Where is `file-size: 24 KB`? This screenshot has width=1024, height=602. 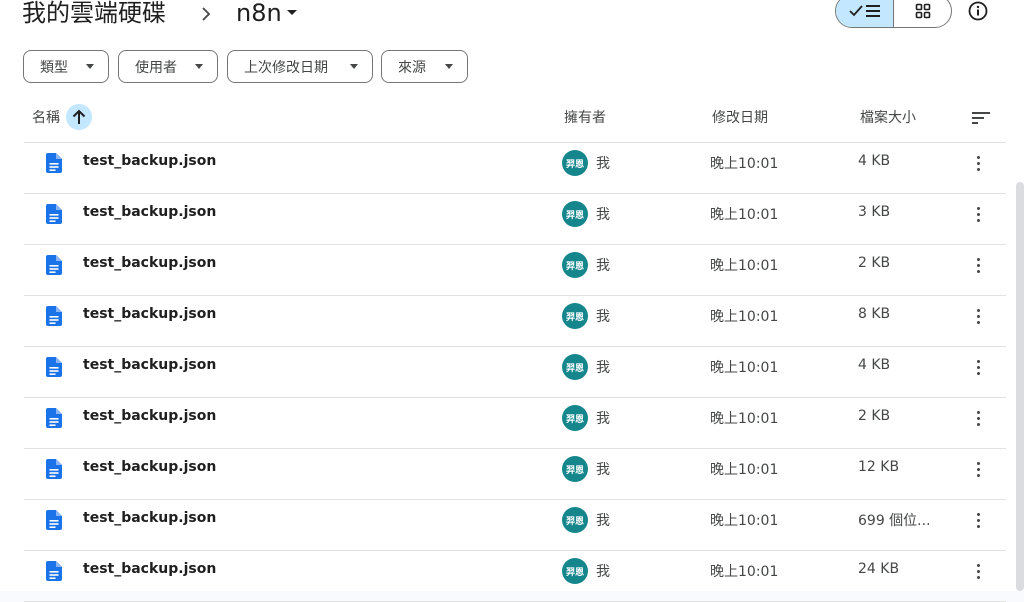 file-size: 24 KB is located at coordinates (879, 569).